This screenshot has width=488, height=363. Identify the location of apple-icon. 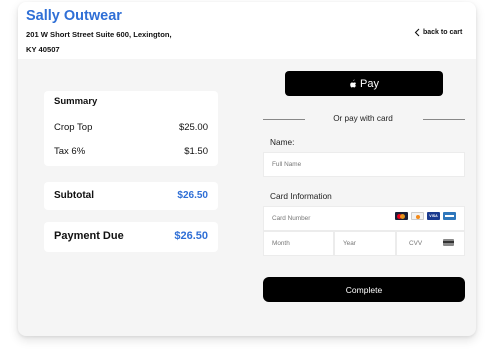
(353, 83).